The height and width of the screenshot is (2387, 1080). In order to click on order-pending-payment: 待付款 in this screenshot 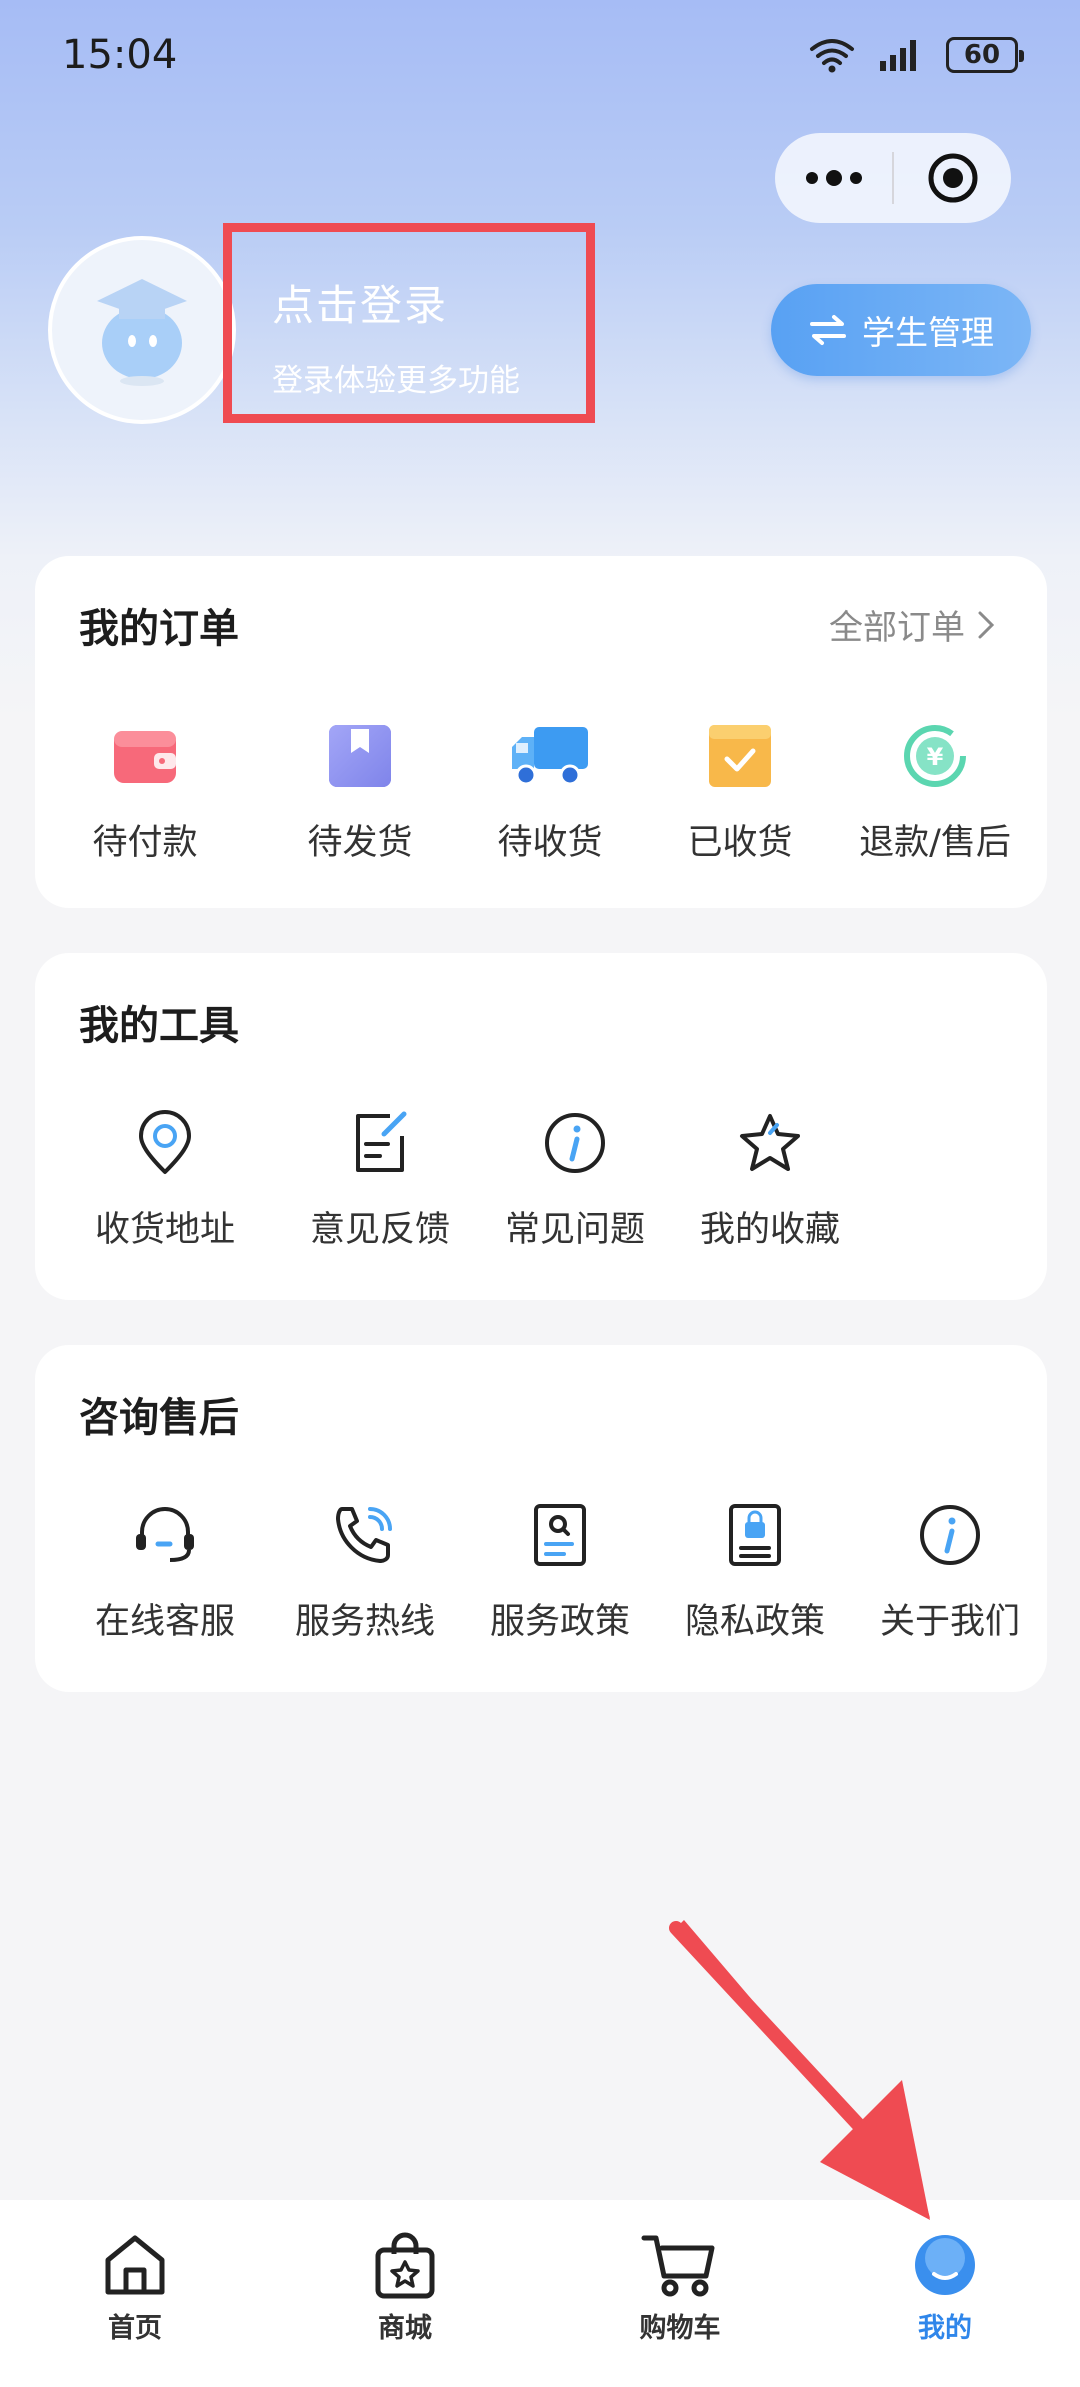, I will do `click(145, 790)`.